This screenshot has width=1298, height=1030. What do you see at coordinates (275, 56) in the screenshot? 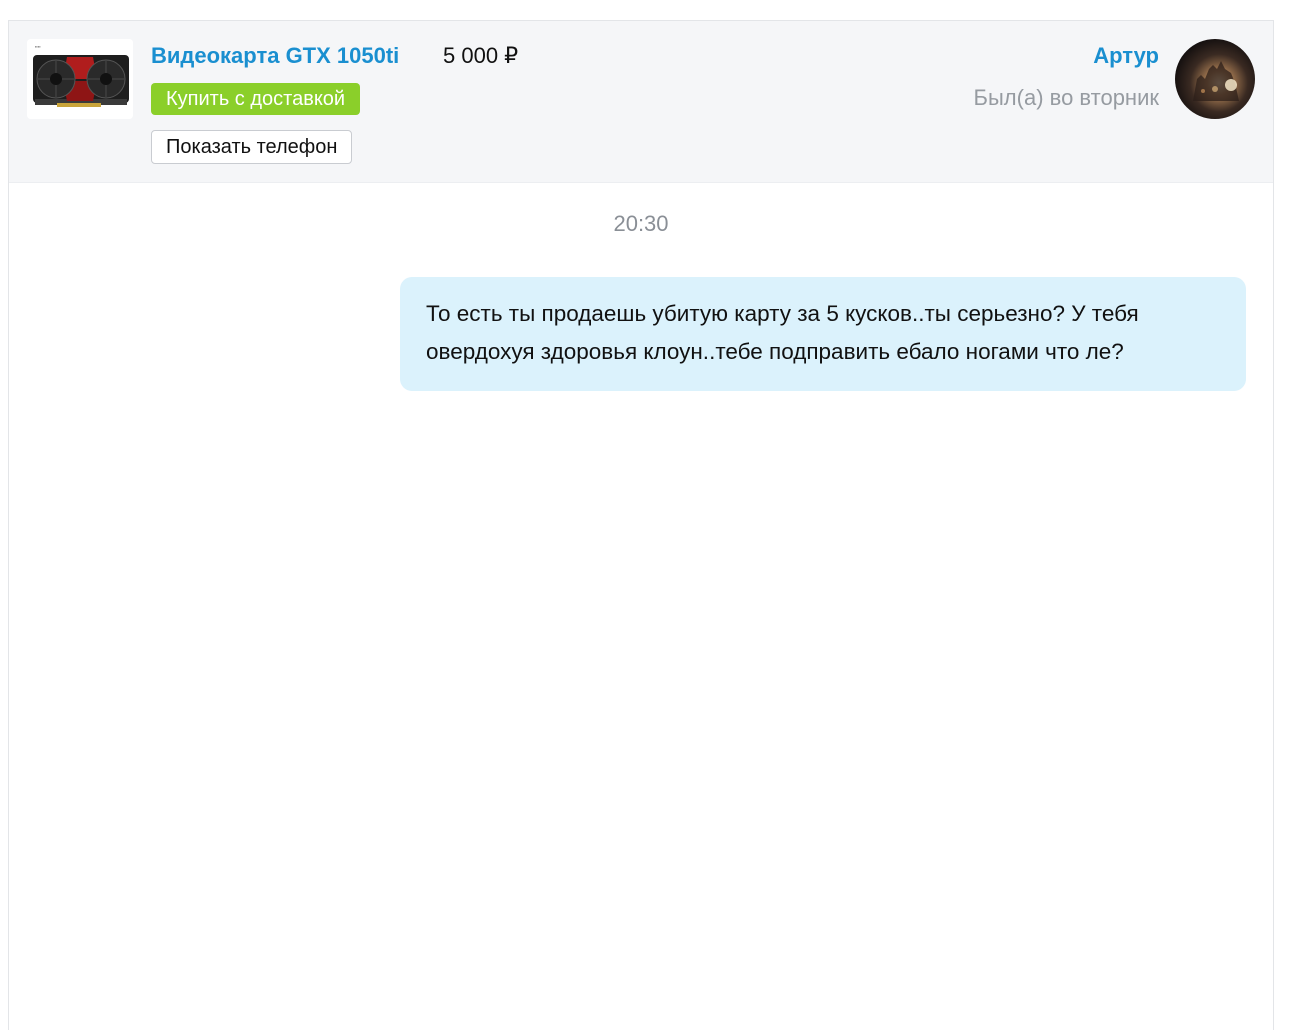
I see `product-title-link: Видеокарта GTX 1050ti` at bounding box center [275, 56].